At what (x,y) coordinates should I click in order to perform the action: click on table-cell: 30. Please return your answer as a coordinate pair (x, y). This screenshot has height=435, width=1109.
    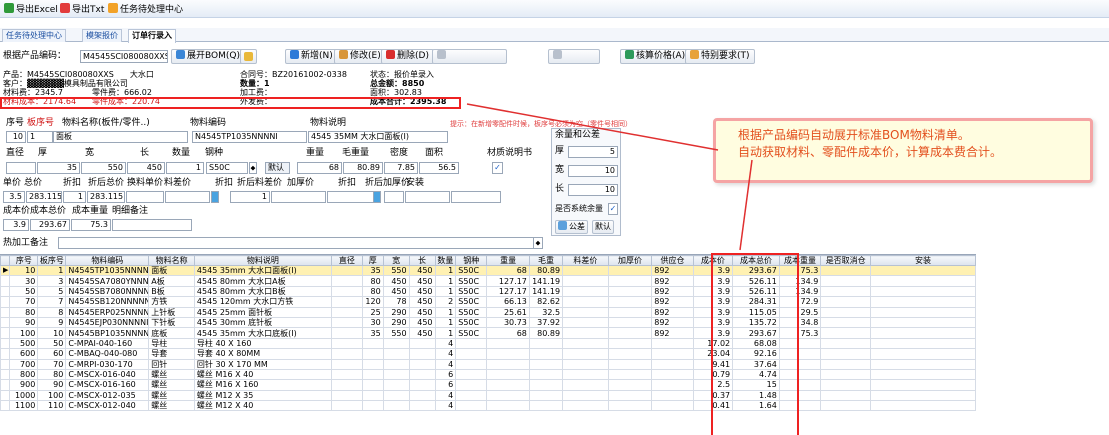
    Looking at the image, I should click on (372, 322).